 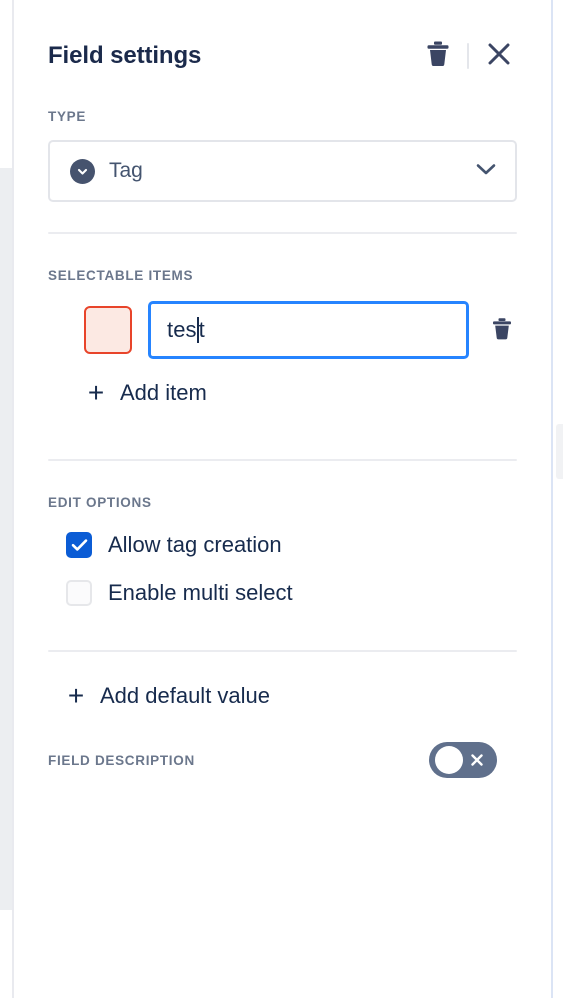 I want to click on field-description-row: FIELD DESCRIPTION, so click(x=282, y=760).